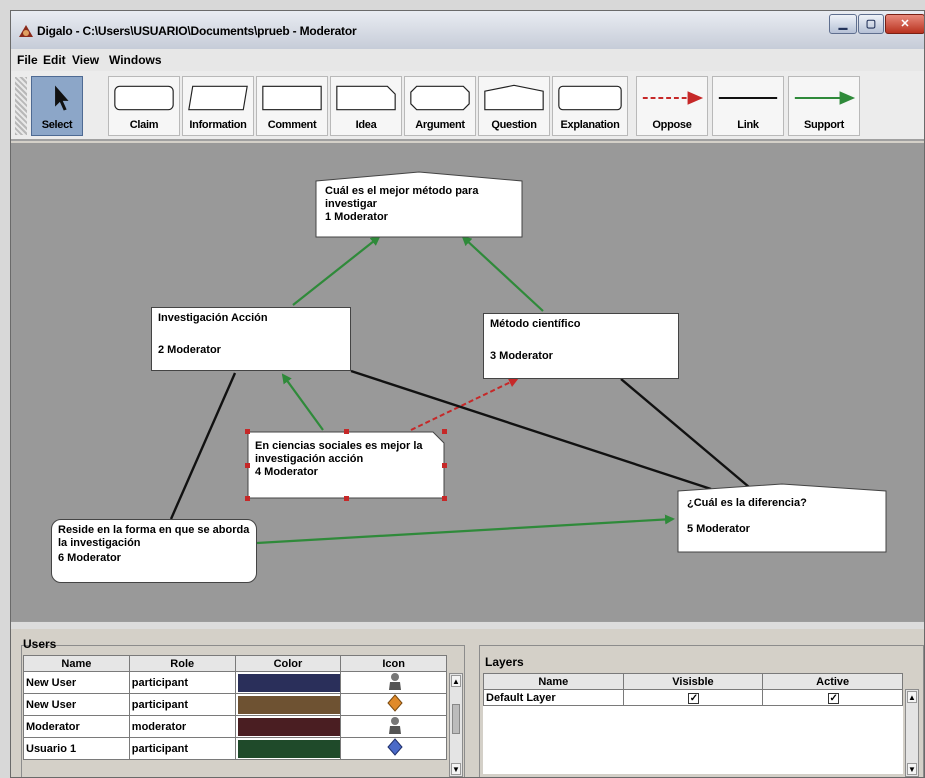 This screenshot has height=778, width=925. Describe the element at coordinates (189, 350) in the screenshot. I see `node-user: 2 Moderator` at that location.